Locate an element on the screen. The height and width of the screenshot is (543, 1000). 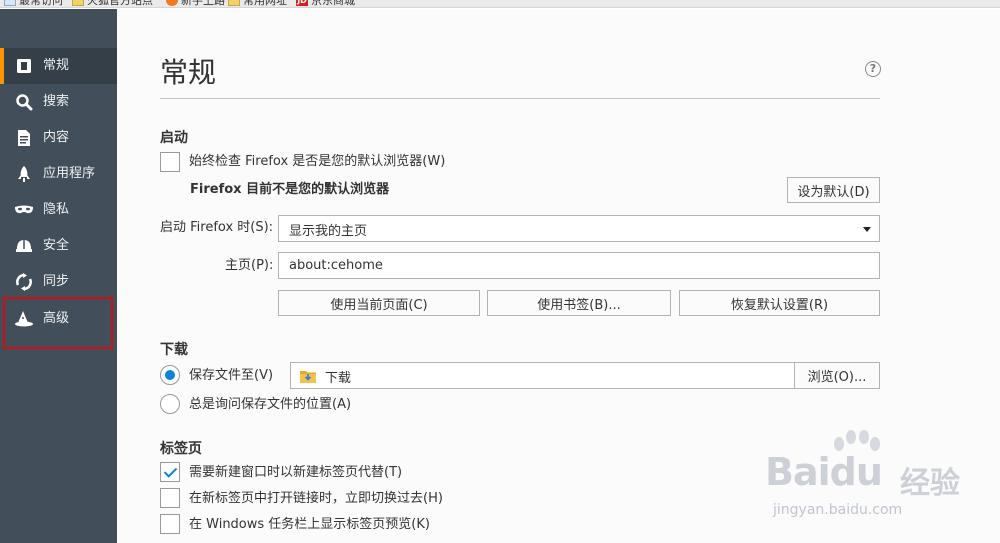
when-firefox-starts-label: 启动 Firefox 时(S): is located at coordinates (217, 227).